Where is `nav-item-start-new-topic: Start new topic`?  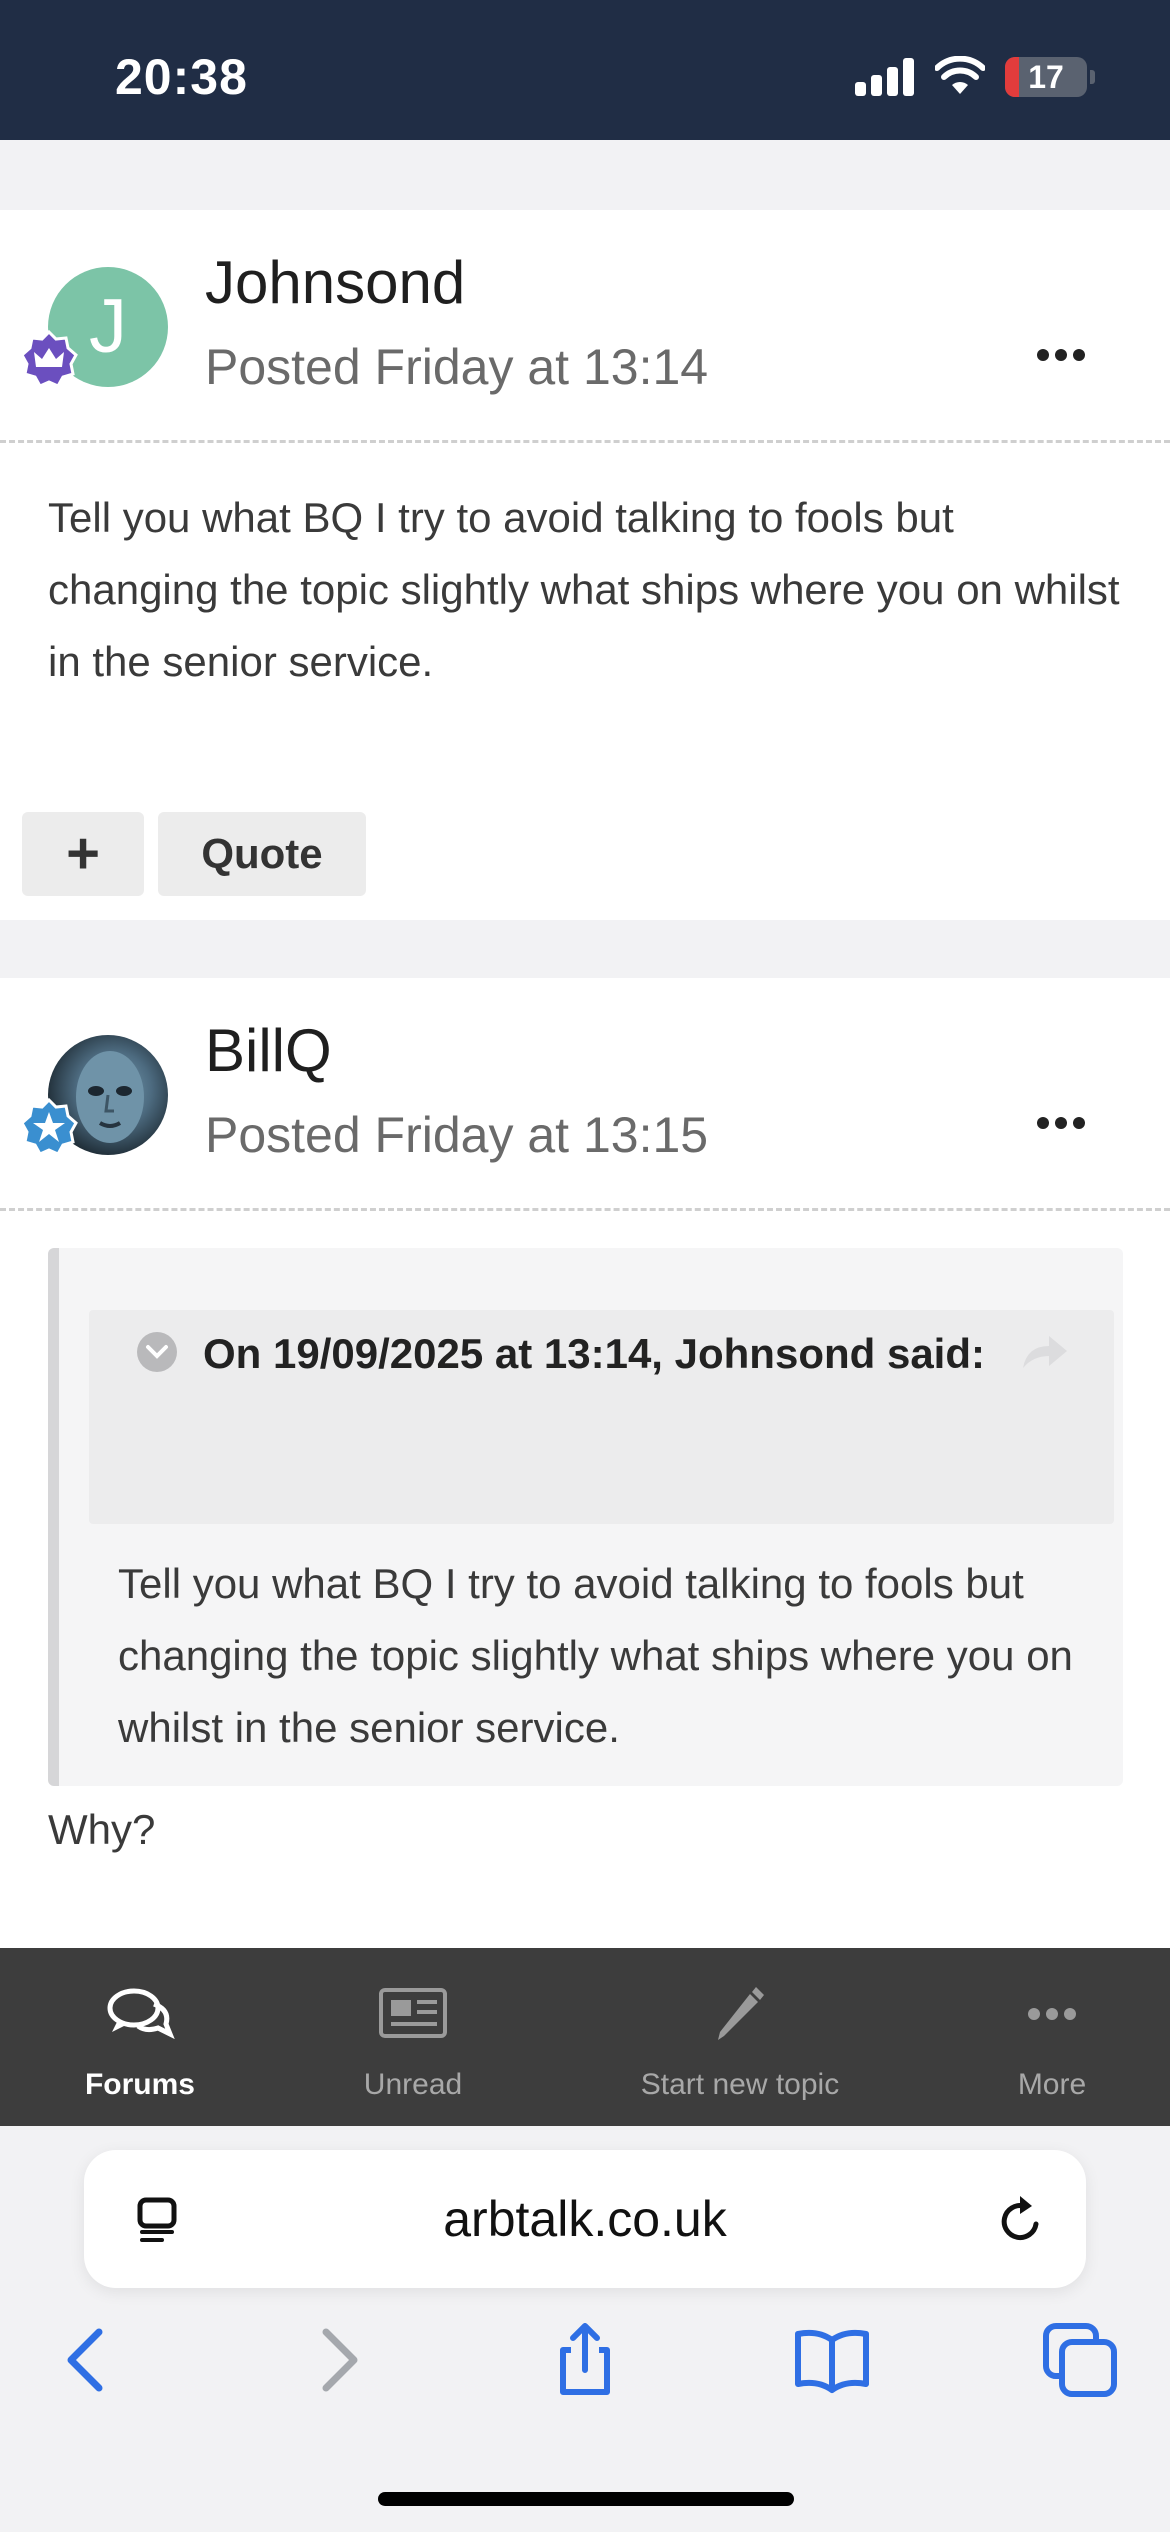 nav-item-start-new-topic: Start new topic is located at coordinates (740, 2037).